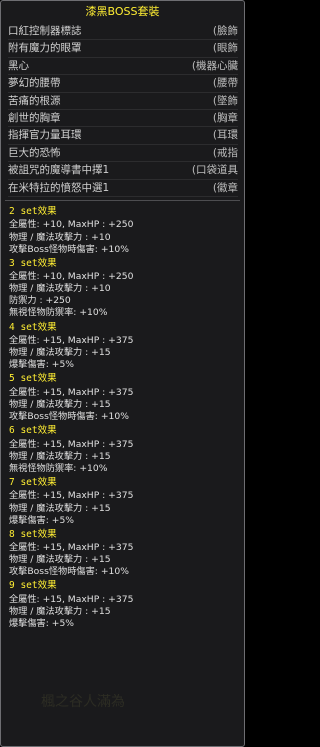 Image resolution: width=320 pixels, height=747 pixels. I want to click on item-name: 在米特拉的憤怒中選1, so click(59, 187).